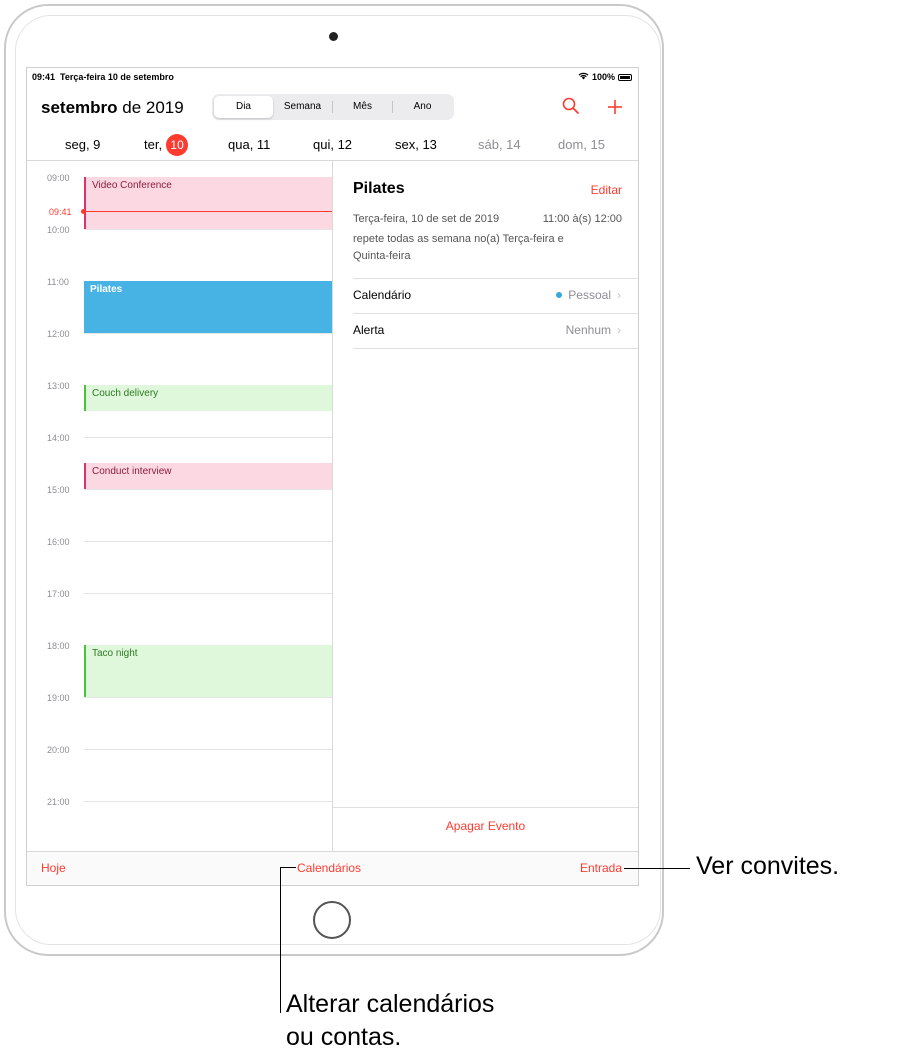 The height and width of the screenshot is (1059, 912). I want to click on day-thu: qui, 12, so click(332, 145).